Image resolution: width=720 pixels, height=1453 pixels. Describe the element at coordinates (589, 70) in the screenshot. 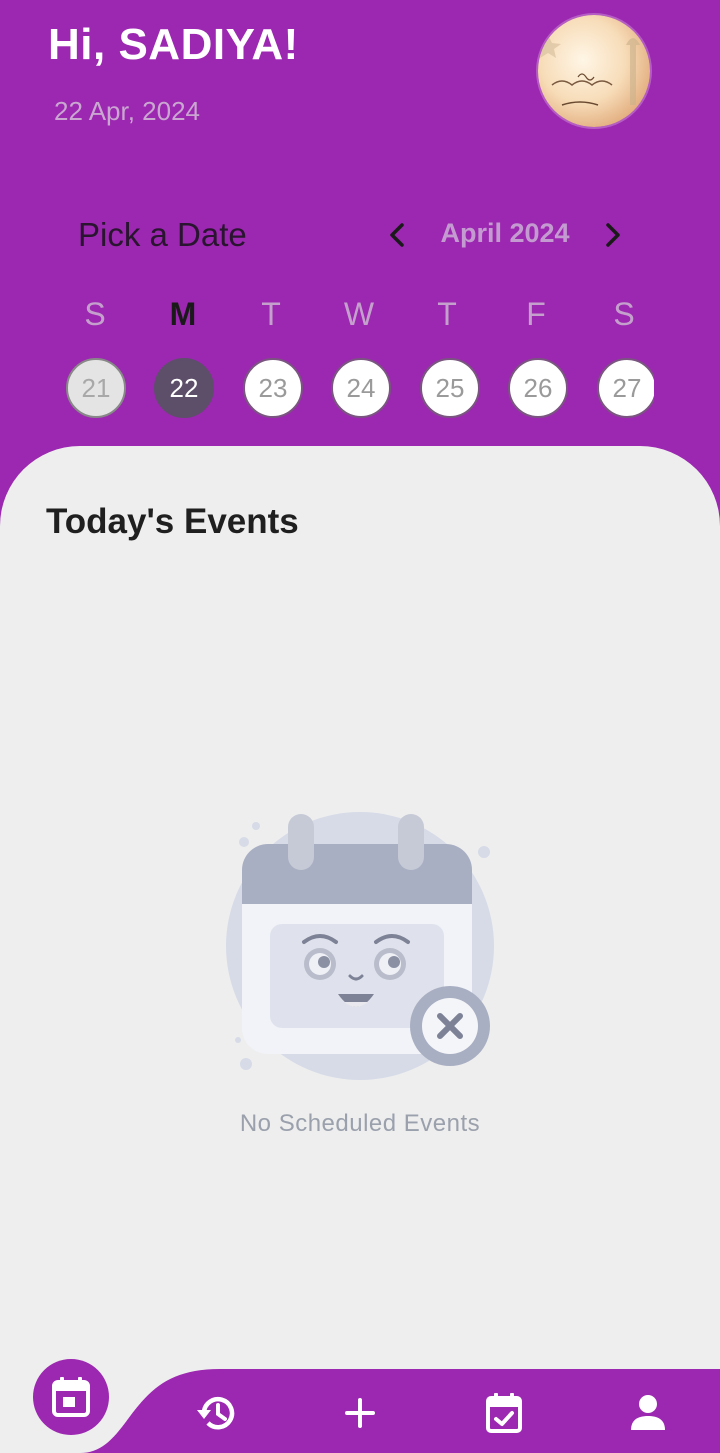

I see `eid-mubarak-avatar-icon` at that location.